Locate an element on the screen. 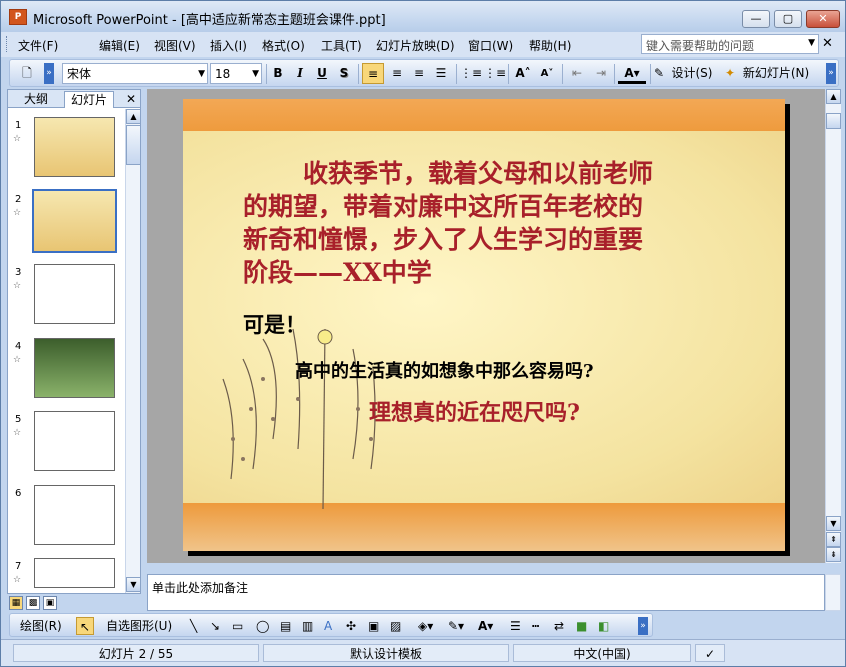 The image size is (846, 667). new-slide-icon: ✦ is located at coordinates (730, 73).